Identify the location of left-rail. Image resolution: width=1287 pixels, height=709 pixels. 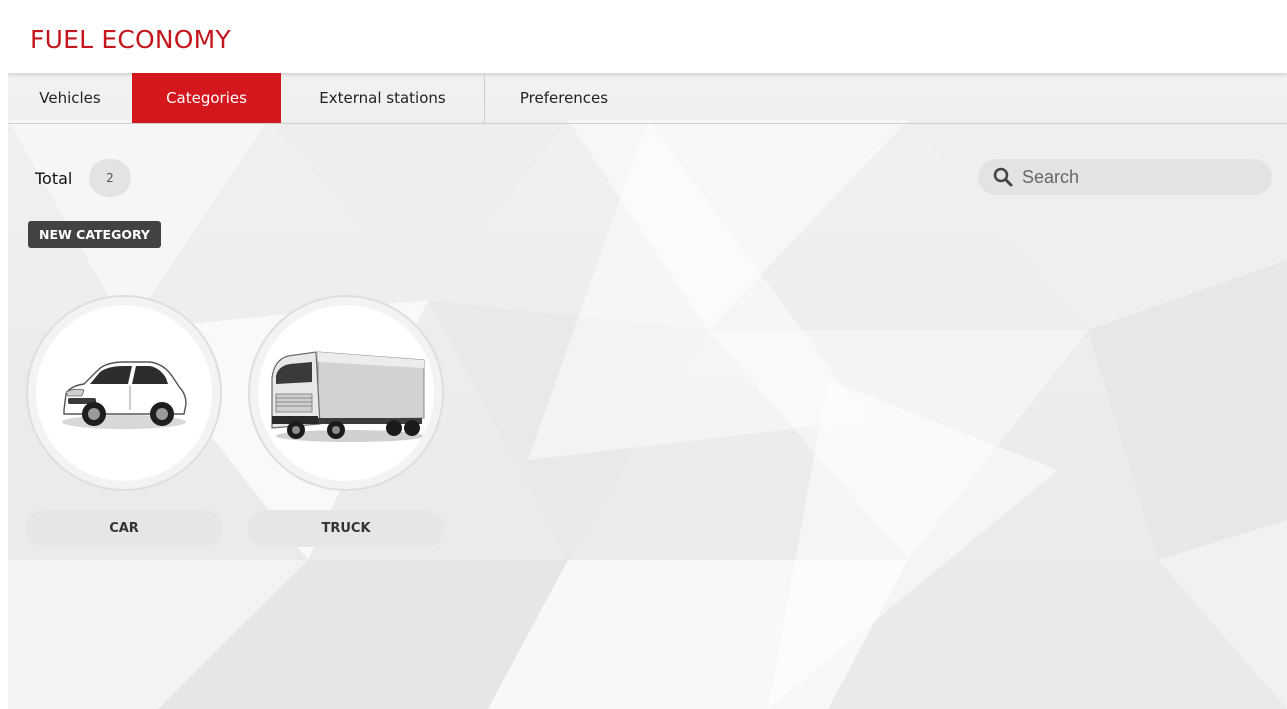
(4, 354).